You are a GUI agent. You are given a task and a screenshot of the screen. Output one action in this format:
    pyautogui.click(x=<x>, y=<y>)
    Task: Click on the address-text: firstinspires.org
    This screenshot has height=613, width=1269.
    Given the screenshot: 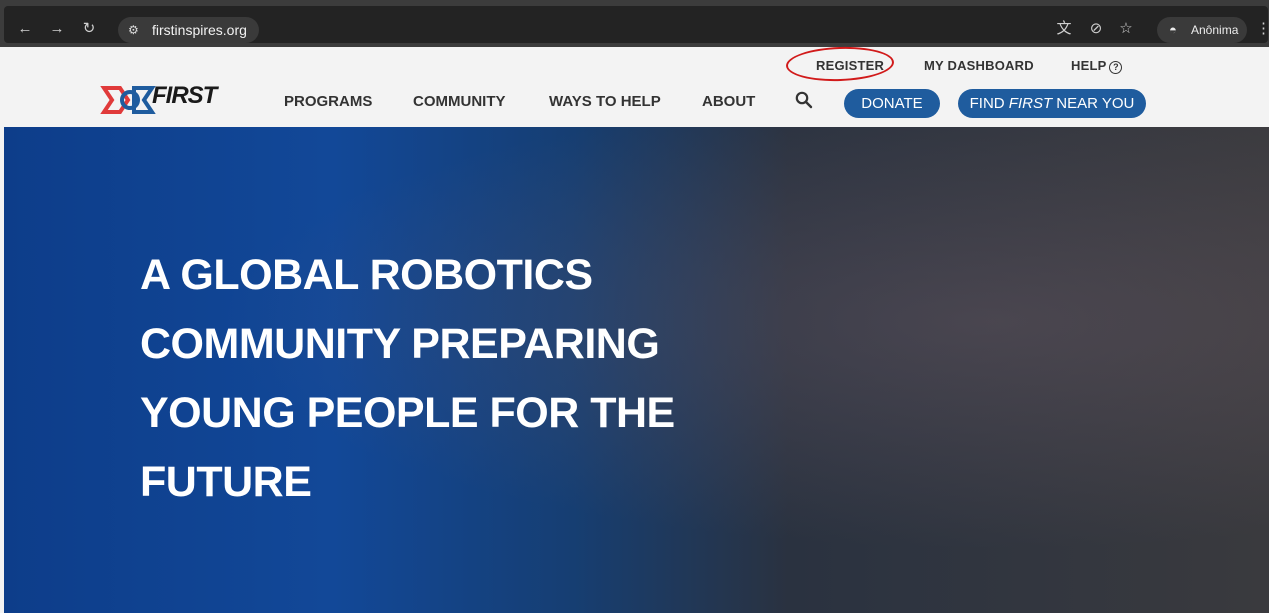 What is the action you would take?
    pyautogui.click(x=199, y=30)
    